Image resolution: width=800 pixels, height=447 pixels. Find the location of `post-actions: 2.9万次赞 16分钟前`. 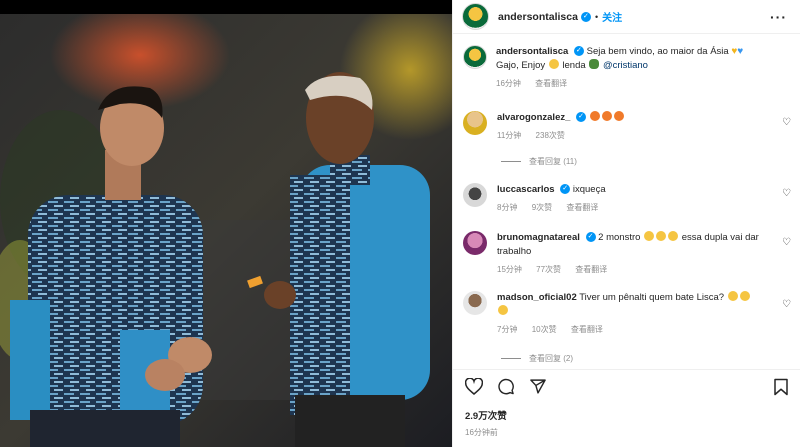

post-actions: 2.9万次赞 16分钟前 is located at coordinates (626, 408).